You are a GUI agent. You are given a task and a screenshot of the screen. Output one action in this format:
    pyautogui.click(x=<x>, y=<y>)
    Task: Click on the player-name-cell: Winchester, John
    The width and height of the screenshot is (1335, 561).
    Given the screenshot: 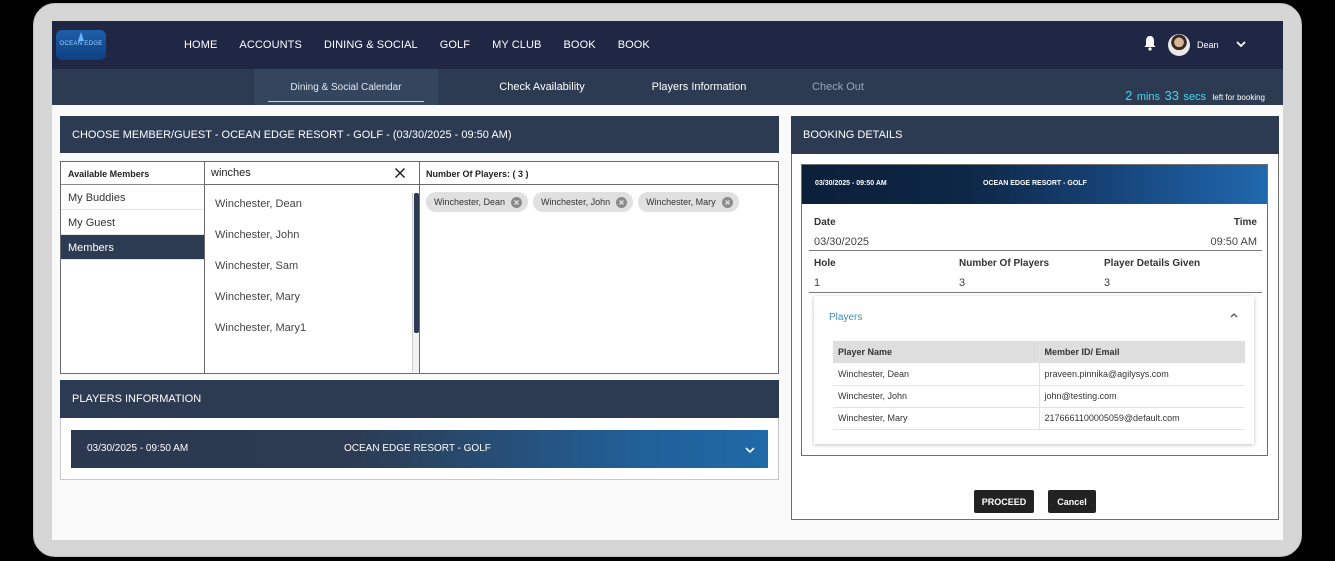 What is the action you would take?
    pyautogui.click(x=936, y=396)
    